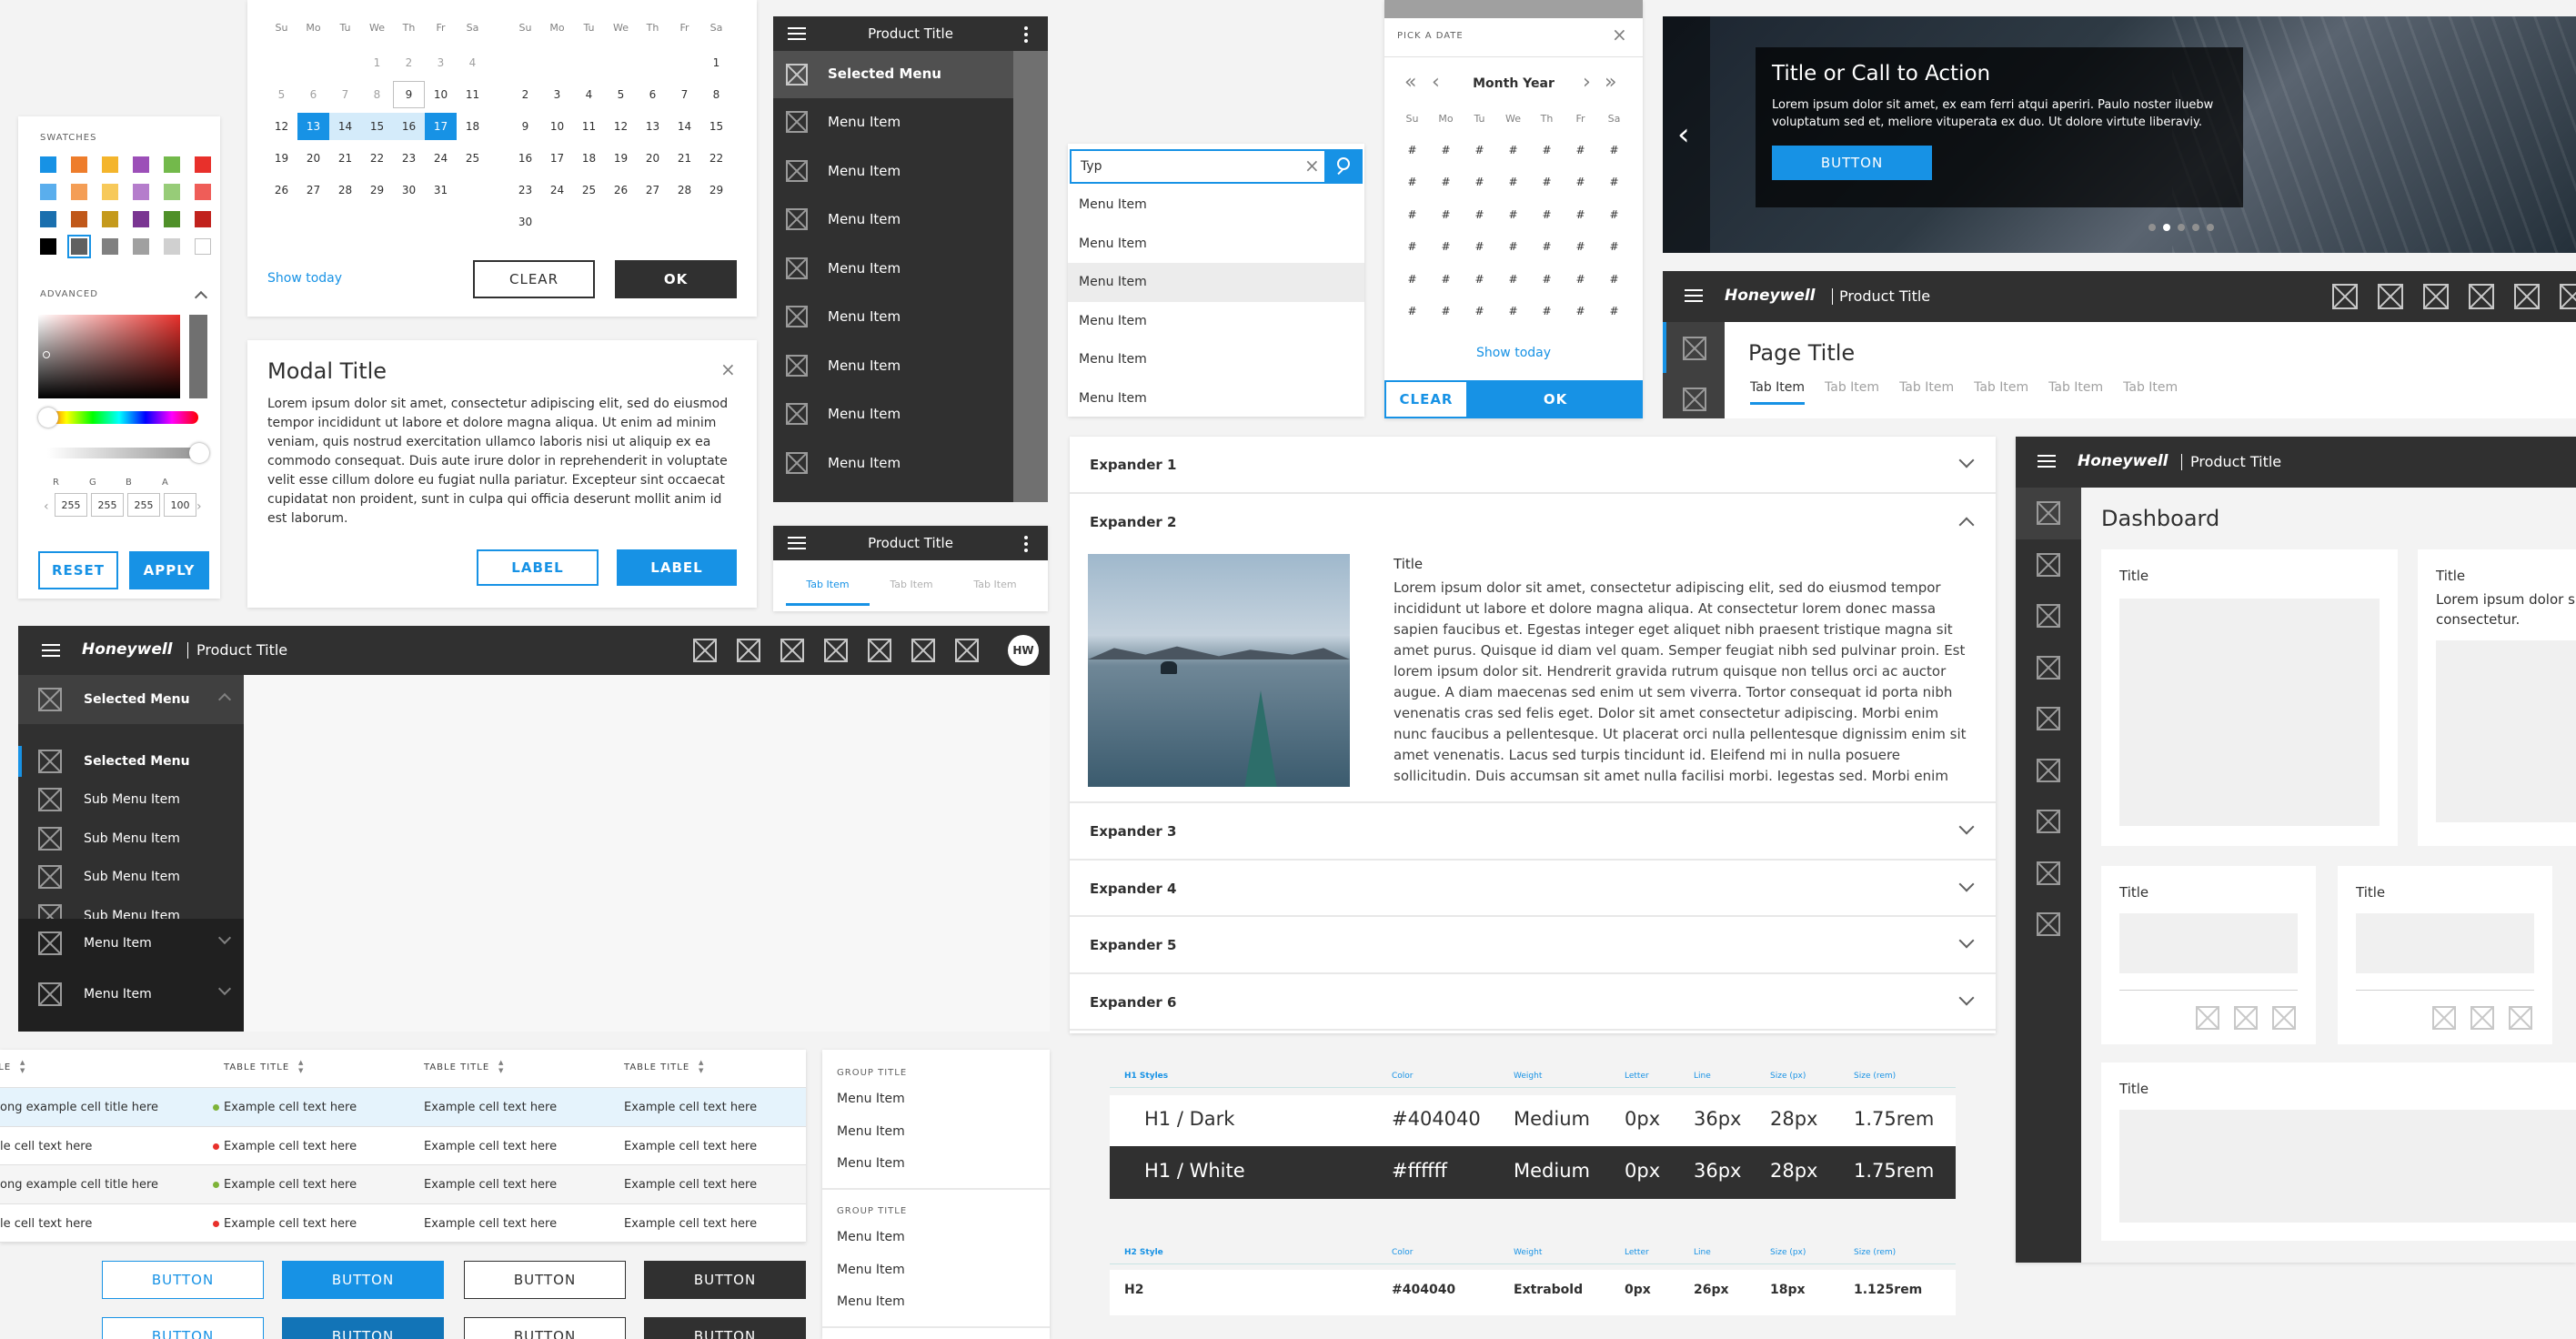  I want to click on mobile-nav-item: Menu Item, so click(893, 270).